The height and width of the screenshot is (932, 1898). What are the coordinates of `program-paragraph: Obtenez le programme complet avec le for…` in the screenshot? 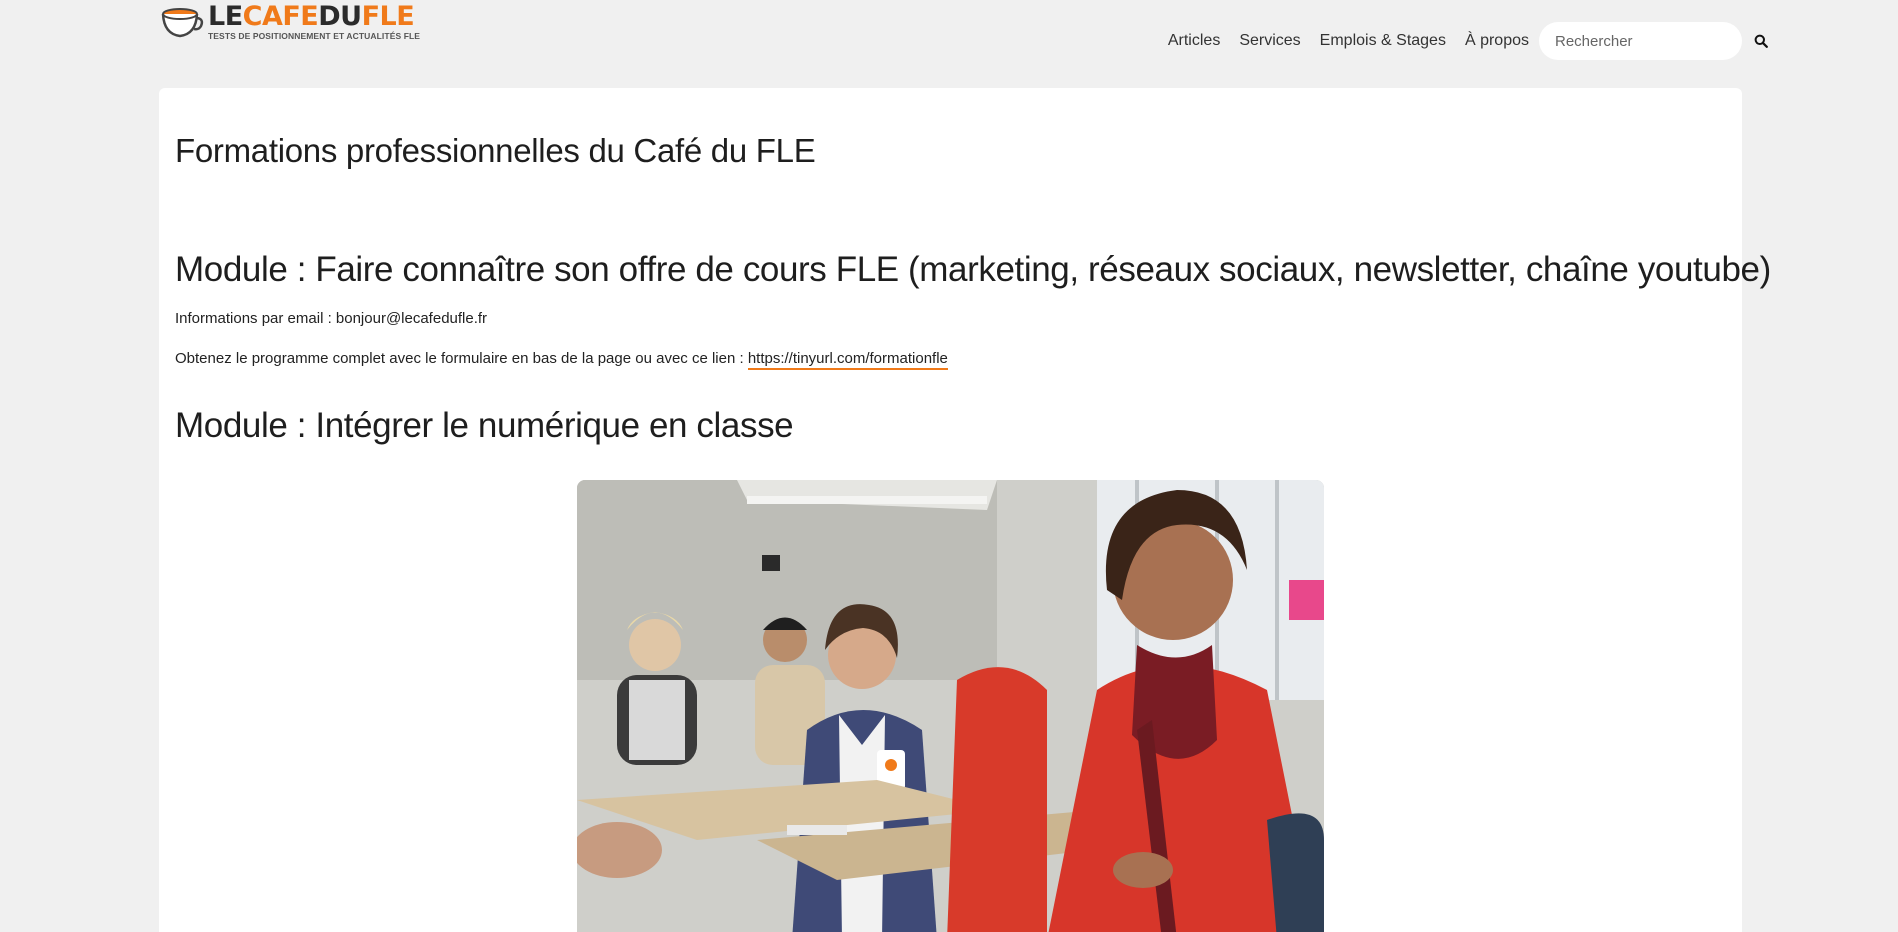 It's located at (561, 360).